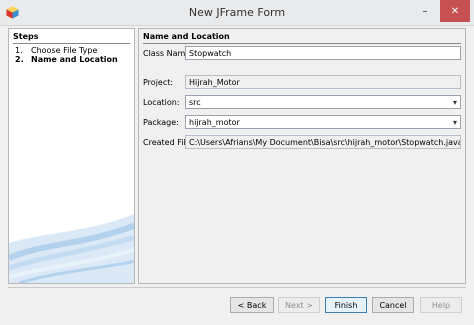  I want to click on step-number: 1., so click(19, 50).